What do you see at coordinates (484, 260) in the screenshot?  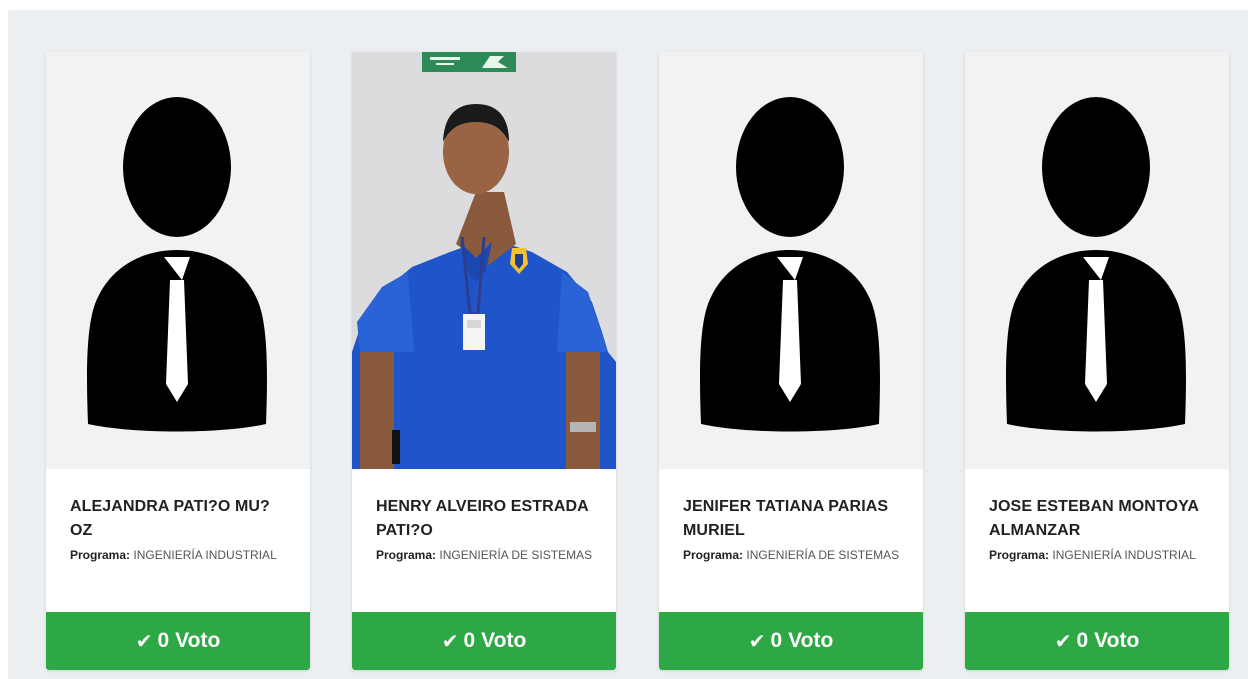 I see `candidate-photo` at bounding box center [484, 260].